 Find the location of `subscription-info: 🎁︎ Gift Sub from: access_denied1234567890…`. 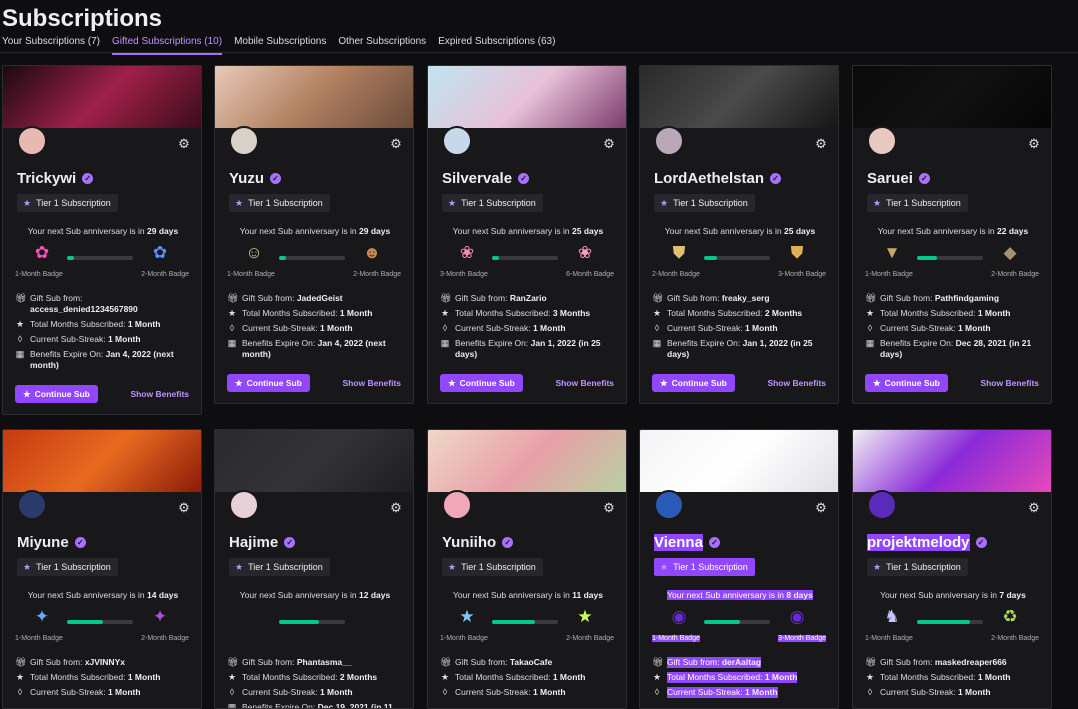

subscription-info: 🎁︎ Gift Sub from: access_denied1234567890… is located at coordinates (105, 334).